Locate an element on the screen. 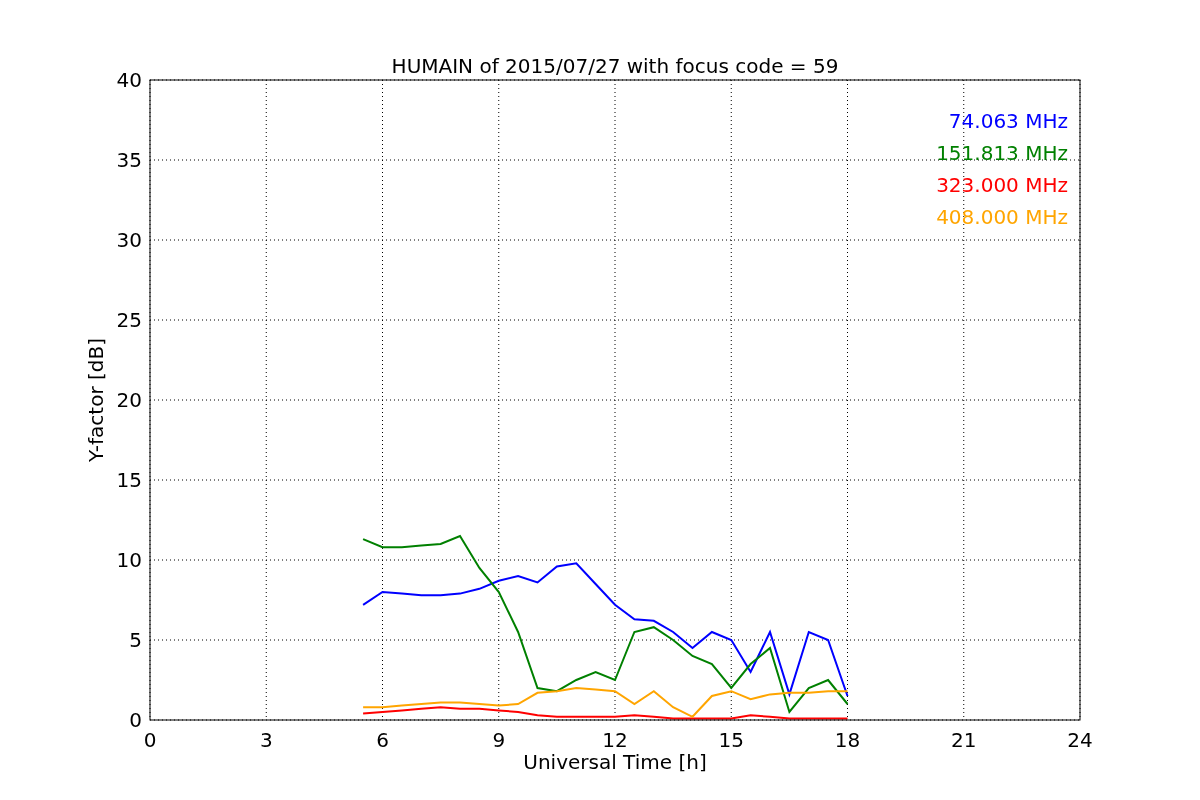  tick-label: 24 is located at coordinates (1080, 740).